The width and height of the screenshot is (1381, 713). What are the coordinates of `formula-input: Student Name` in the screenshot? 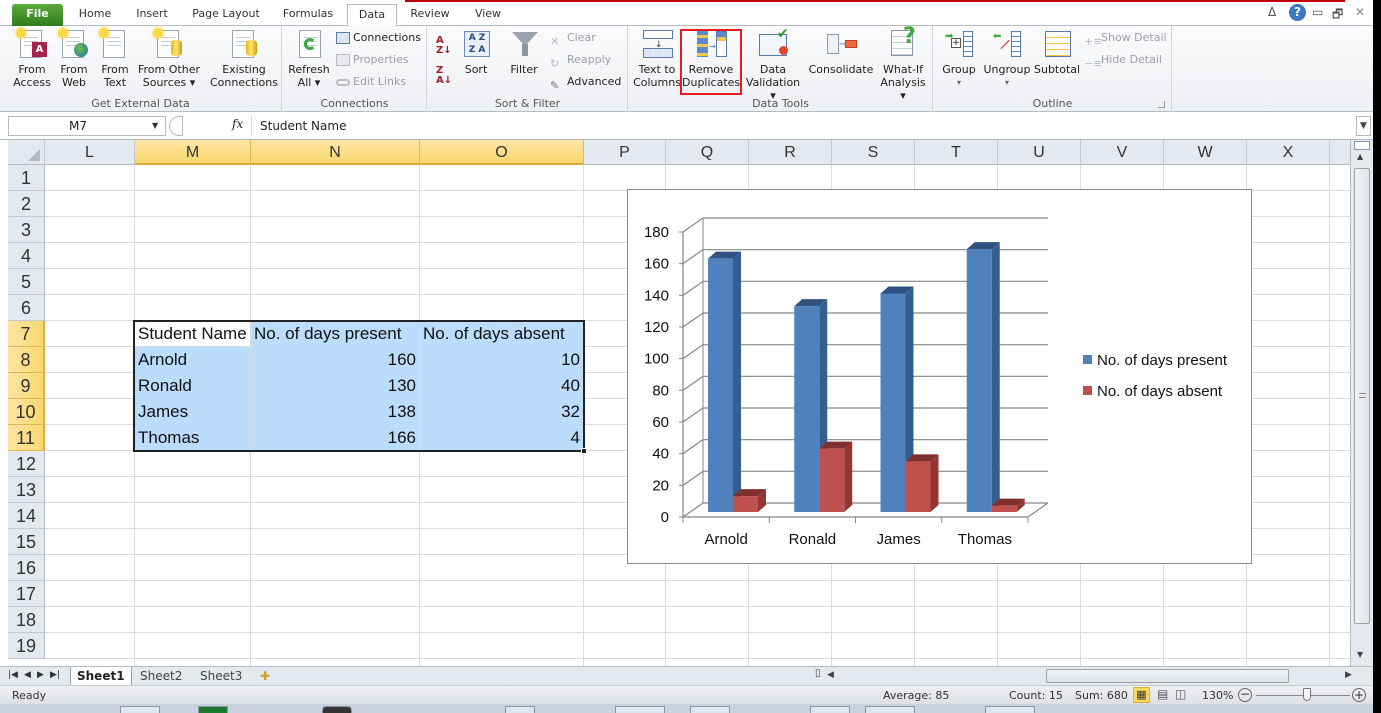 It's located at (803, 126).